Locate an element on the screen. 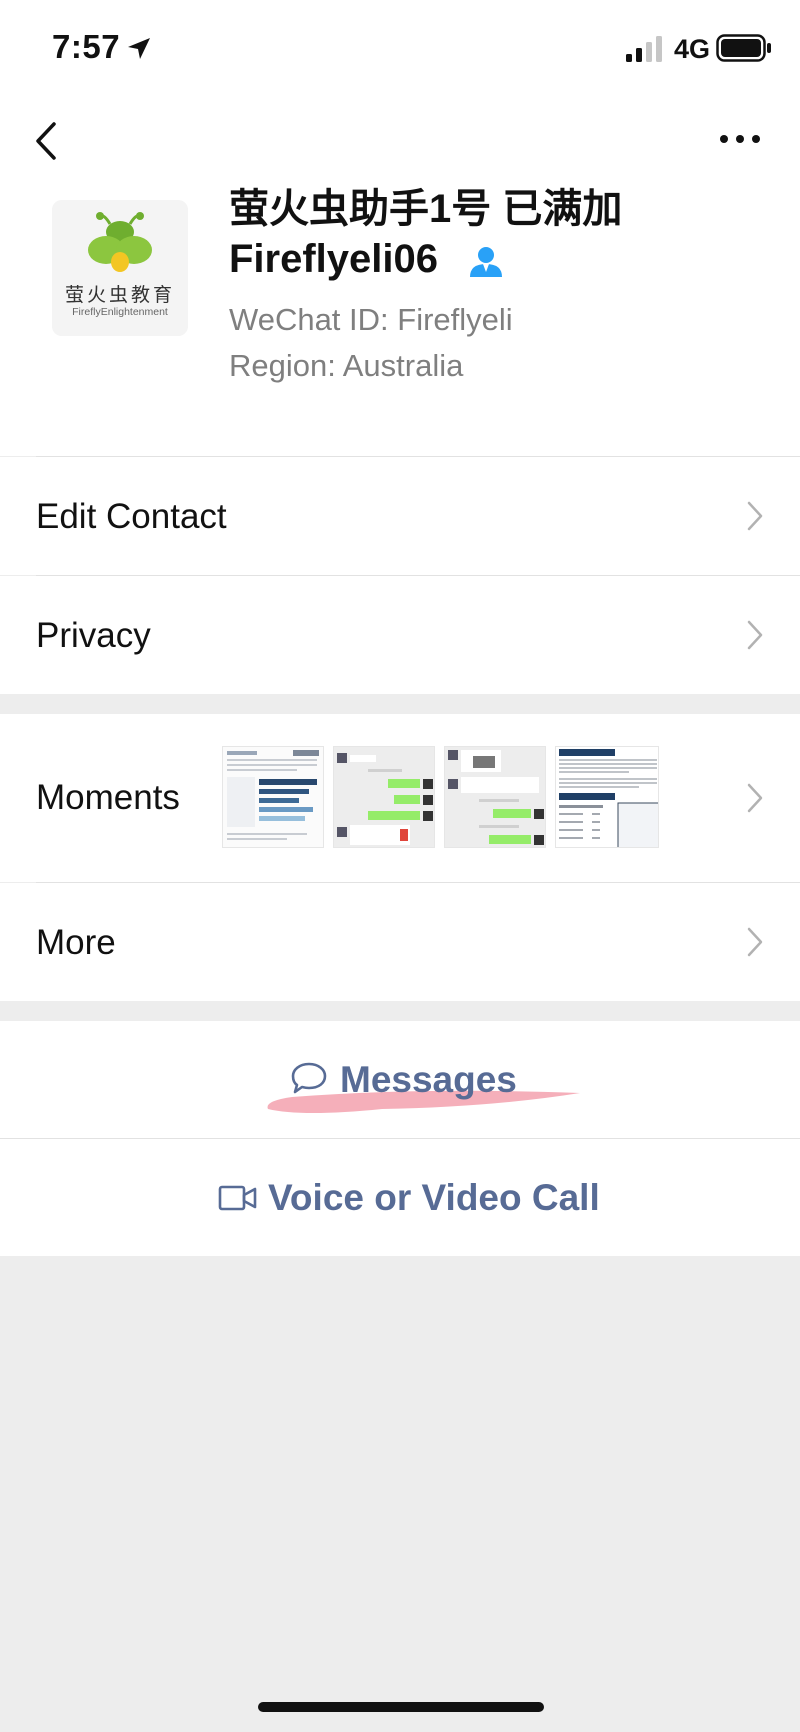 The height and width of the screenshot is (1732, 800). privacy-row: Privacy is located at coordinates (400, 635).